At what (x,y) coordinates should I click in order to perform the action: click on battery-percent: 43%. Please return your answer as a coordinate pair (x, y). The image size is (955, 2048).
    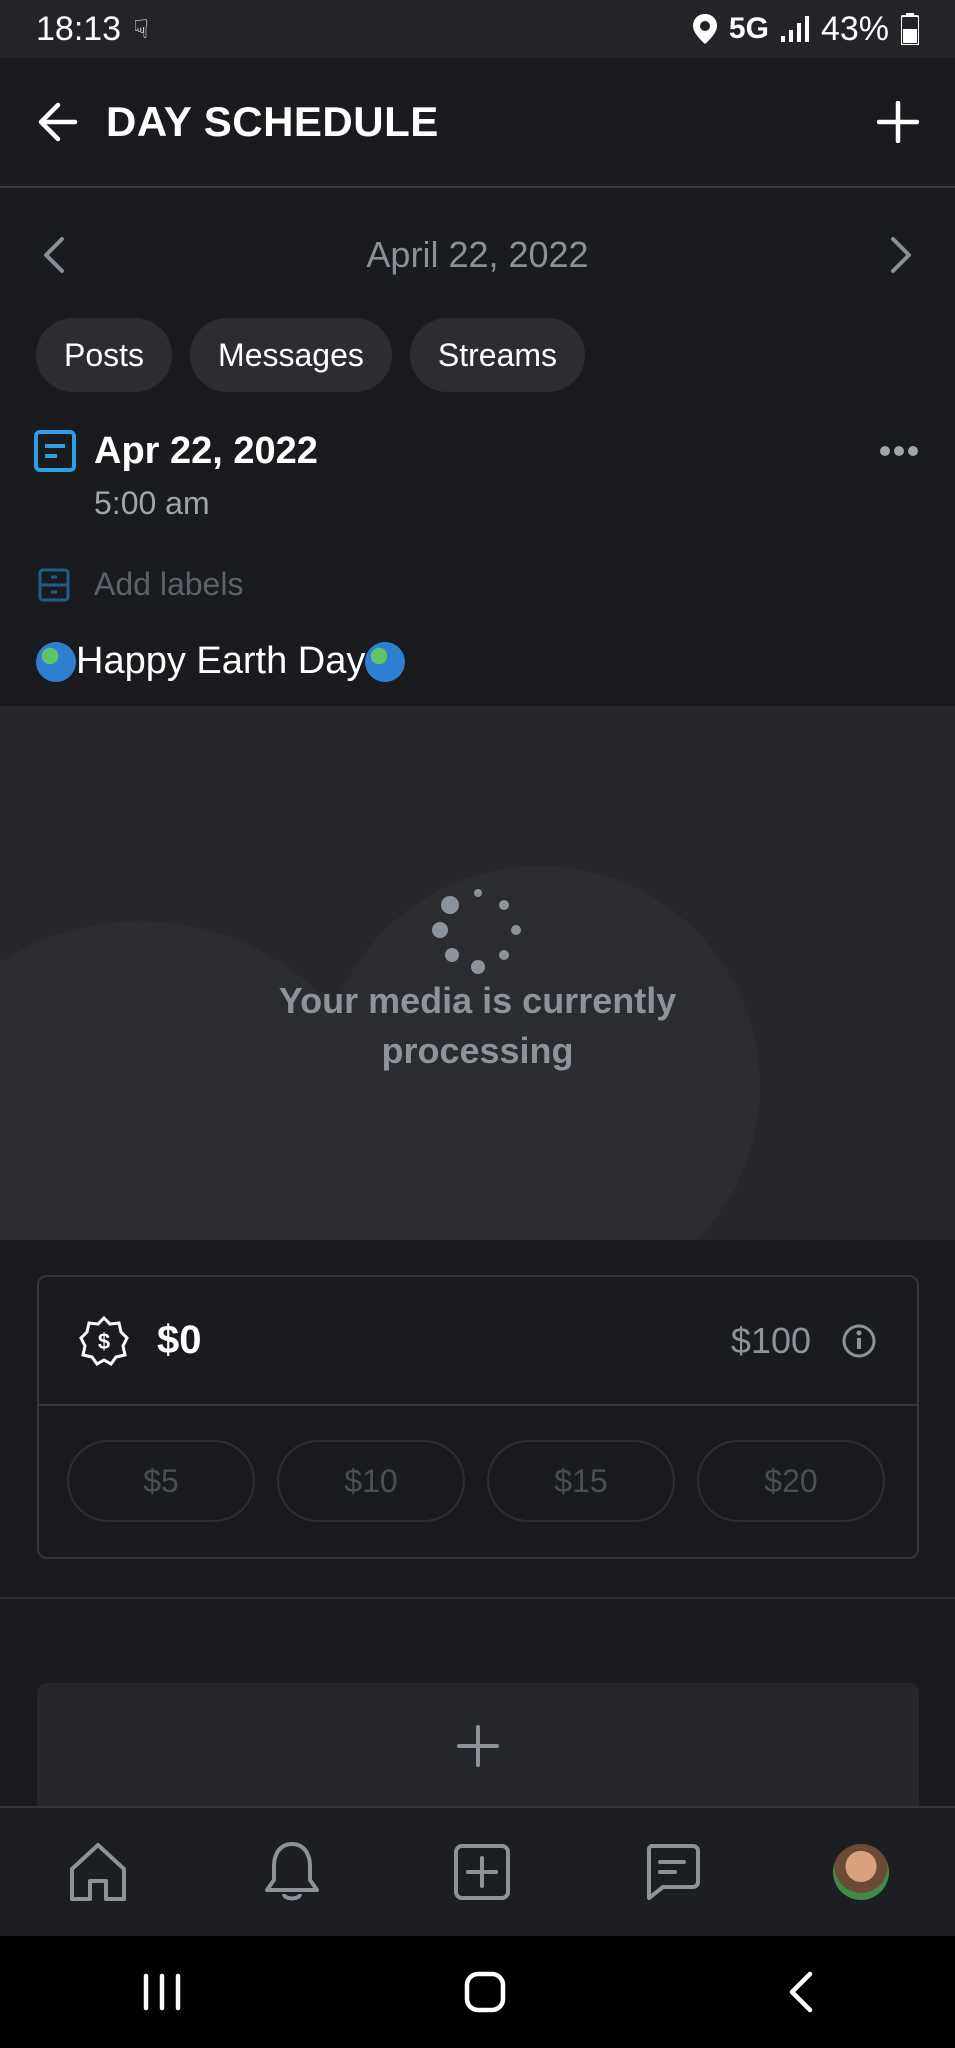
    Looking at the image, I should click on (854, 28).